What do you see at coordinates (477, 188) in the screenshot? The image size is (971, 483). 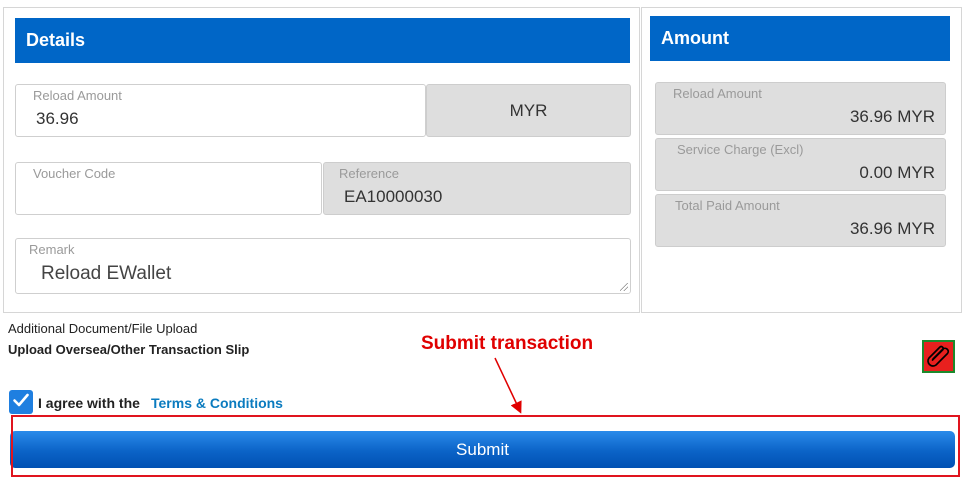 I see `reference-field: Reference EA10000030` at bounding box center [477, 188].